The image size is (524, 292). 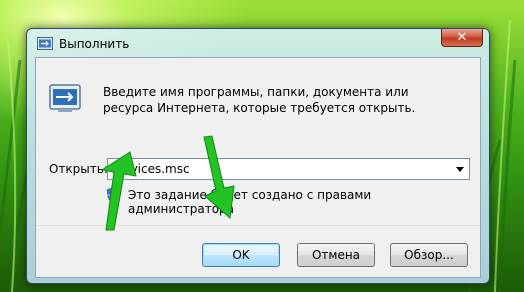 I want to click on shield-icon, so click(x=114, y=195).